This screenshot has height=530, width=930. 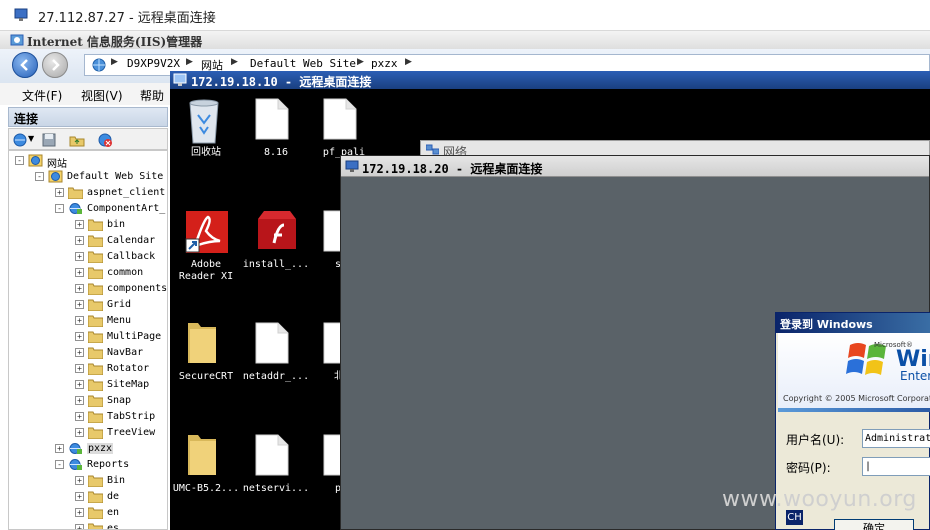 What do you see at coordinates (384, 63) in the screenshot?
I see `breadcrumb-pxzx: pxzx` at bounding box center [384, 63].